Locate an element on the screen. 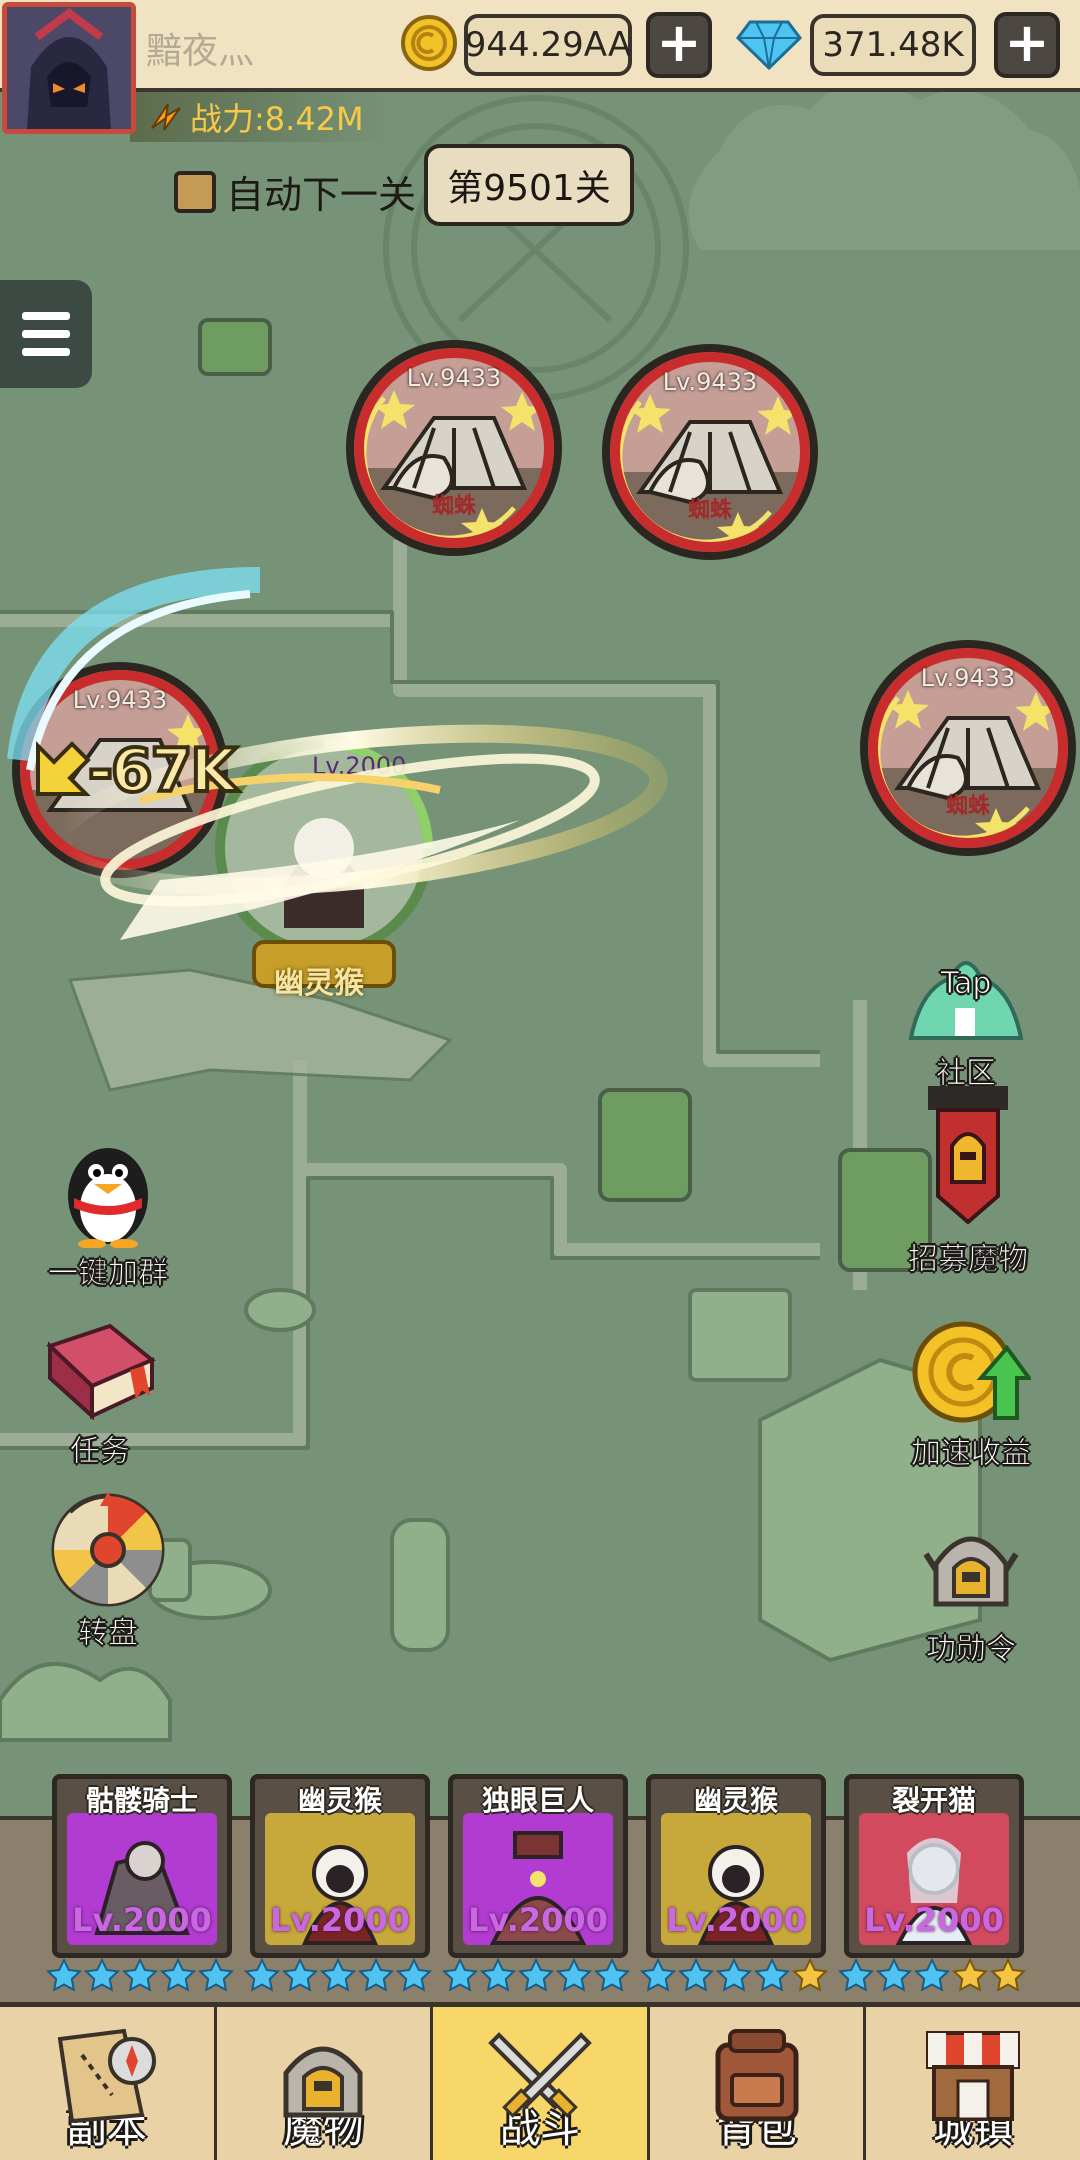 The height and width of the screenshot is (2160, 1080). recruit-banner-icon is located at coordinates (968, 1155).